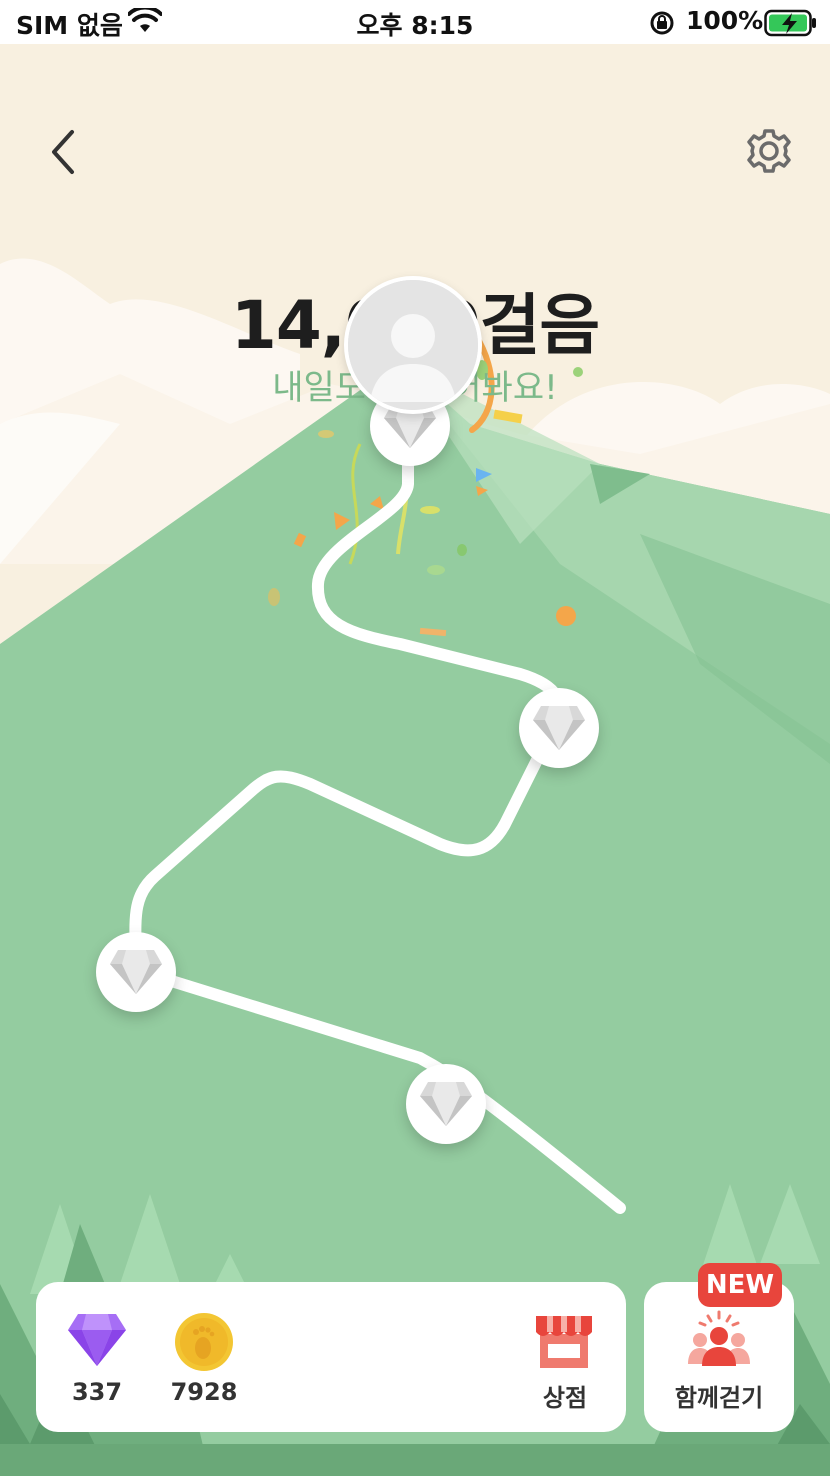 This screenshot has height=1476, width=830. I want to click on battery-charging-icon, so click(790, 23).